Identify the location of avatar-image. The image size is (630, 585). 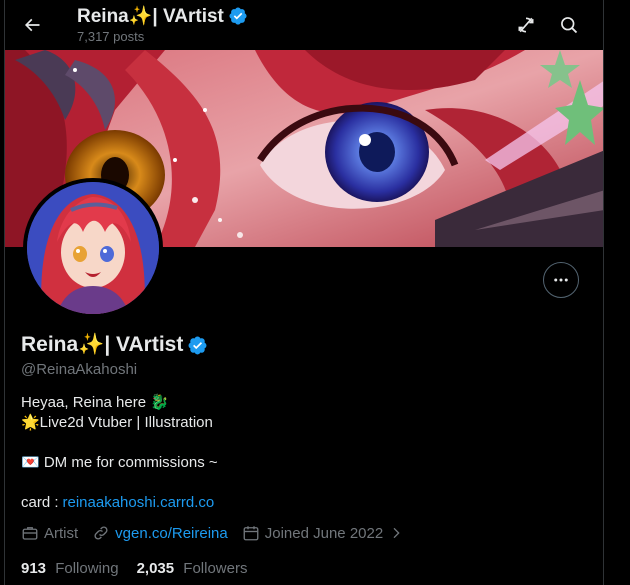
(93, 248).